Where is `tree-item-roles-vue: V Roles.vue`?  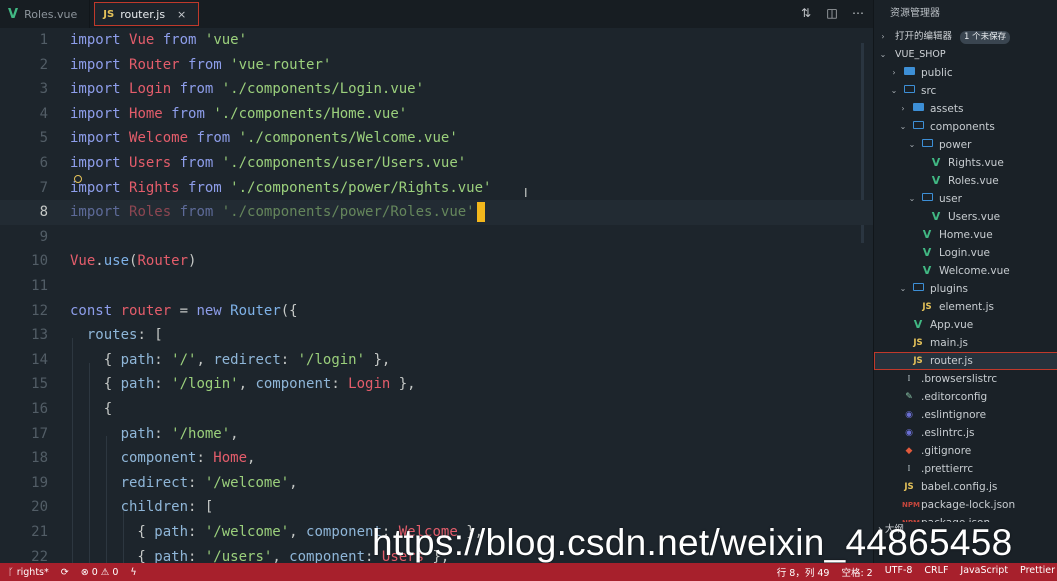 tree-item-roles-vue: V Roles.vue is located at coordinates (965, 181).